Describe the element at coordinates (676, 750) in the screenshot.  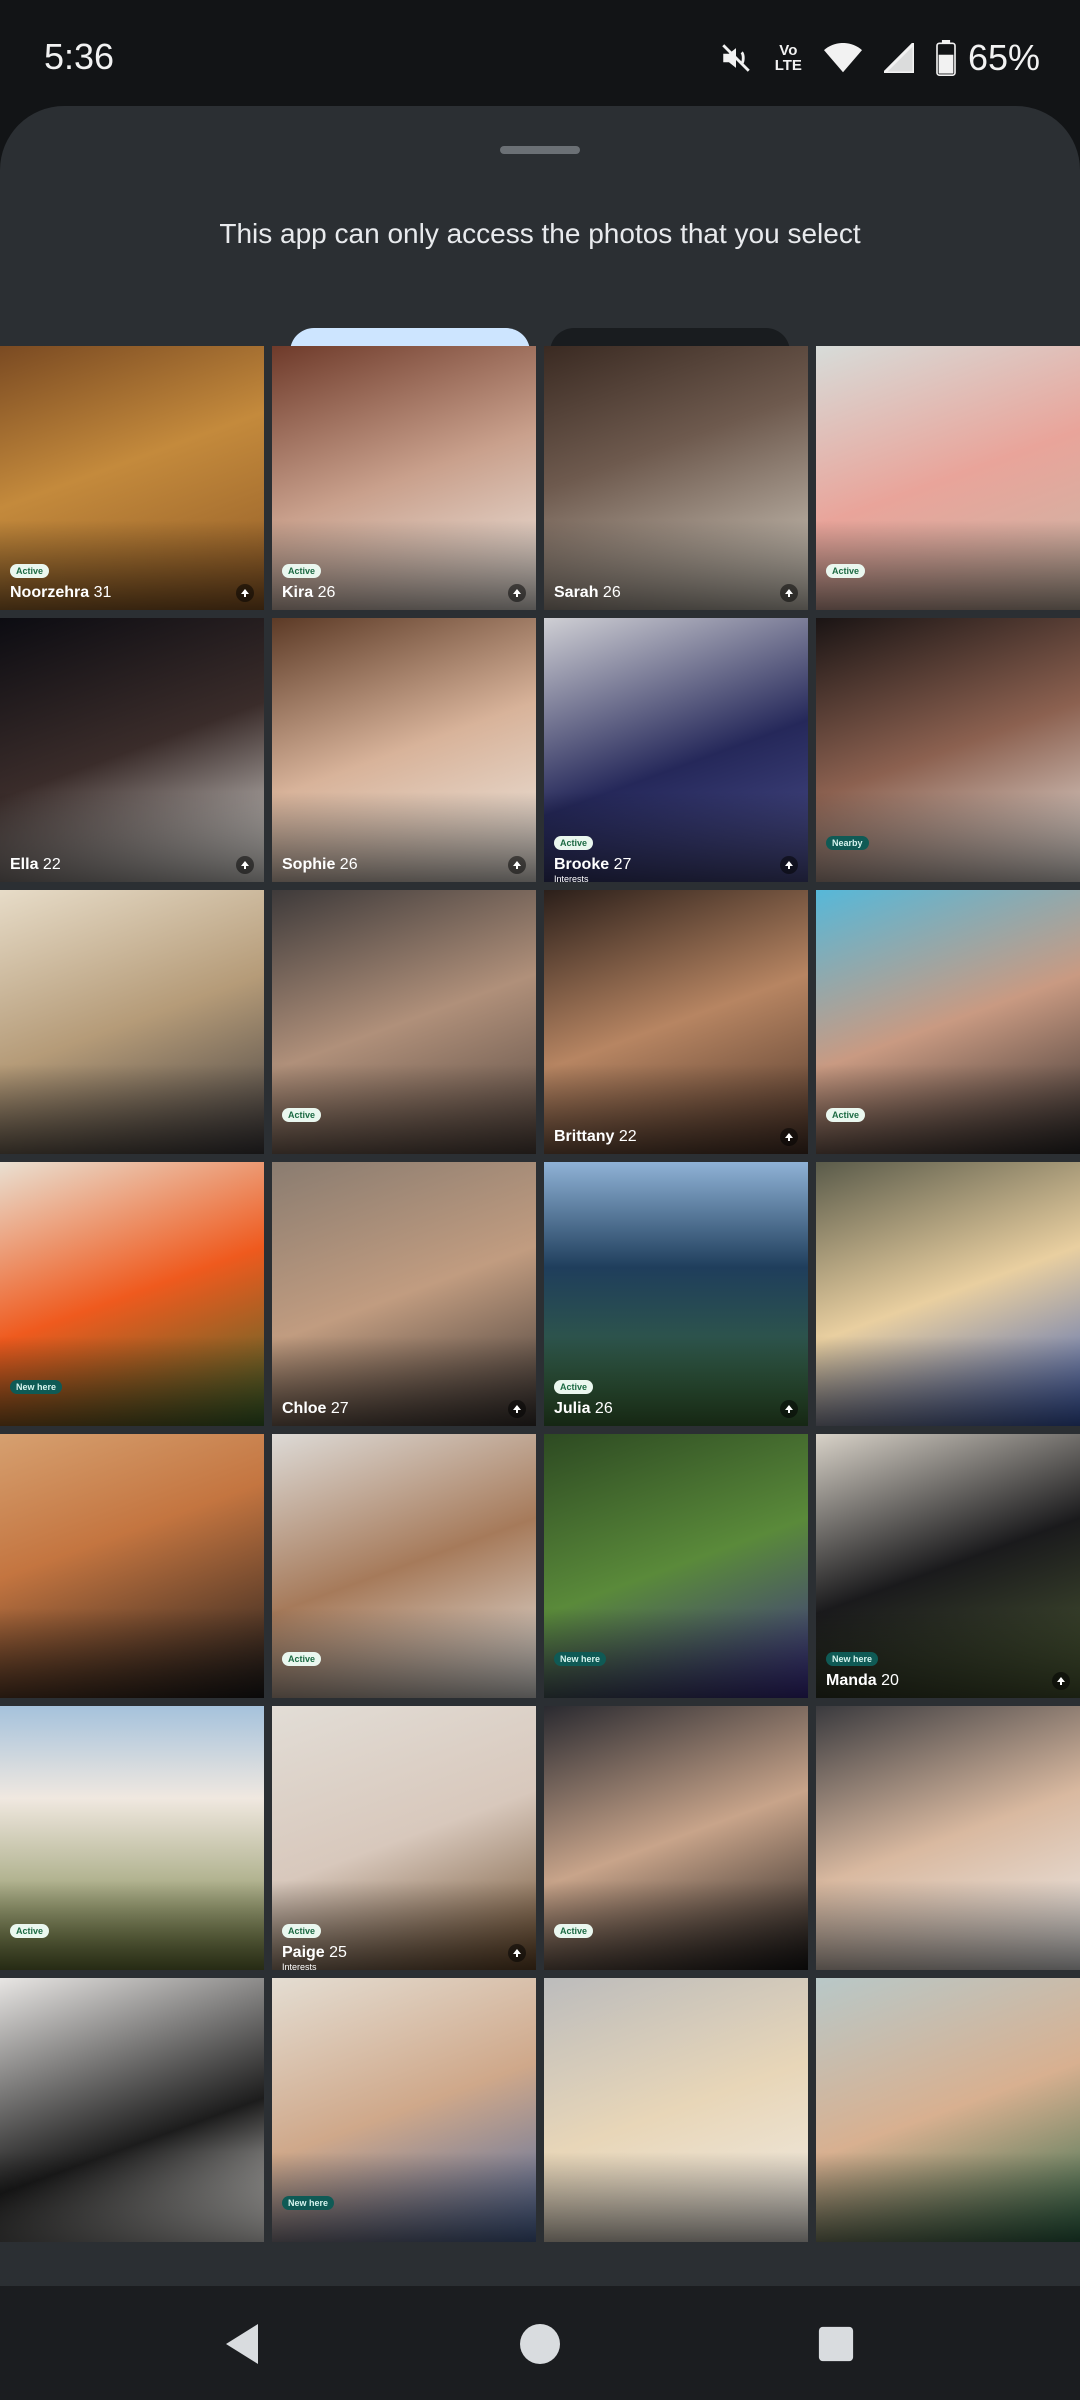
I see `photo-tile: Active Brooke 27 Interests` at that location.